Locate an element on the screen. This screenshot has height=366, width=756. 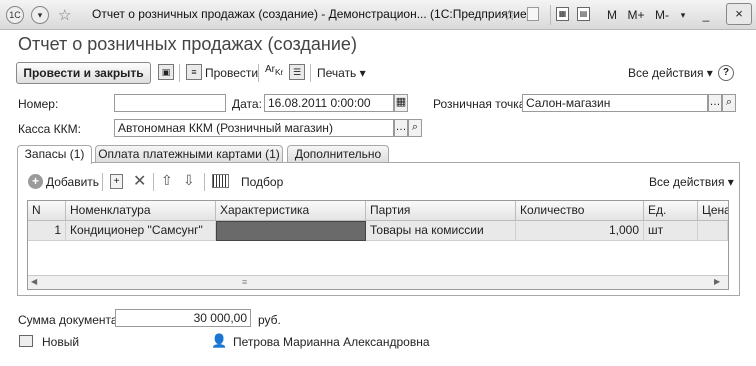
add-button: Добавить is located at coordinates (72, 182).